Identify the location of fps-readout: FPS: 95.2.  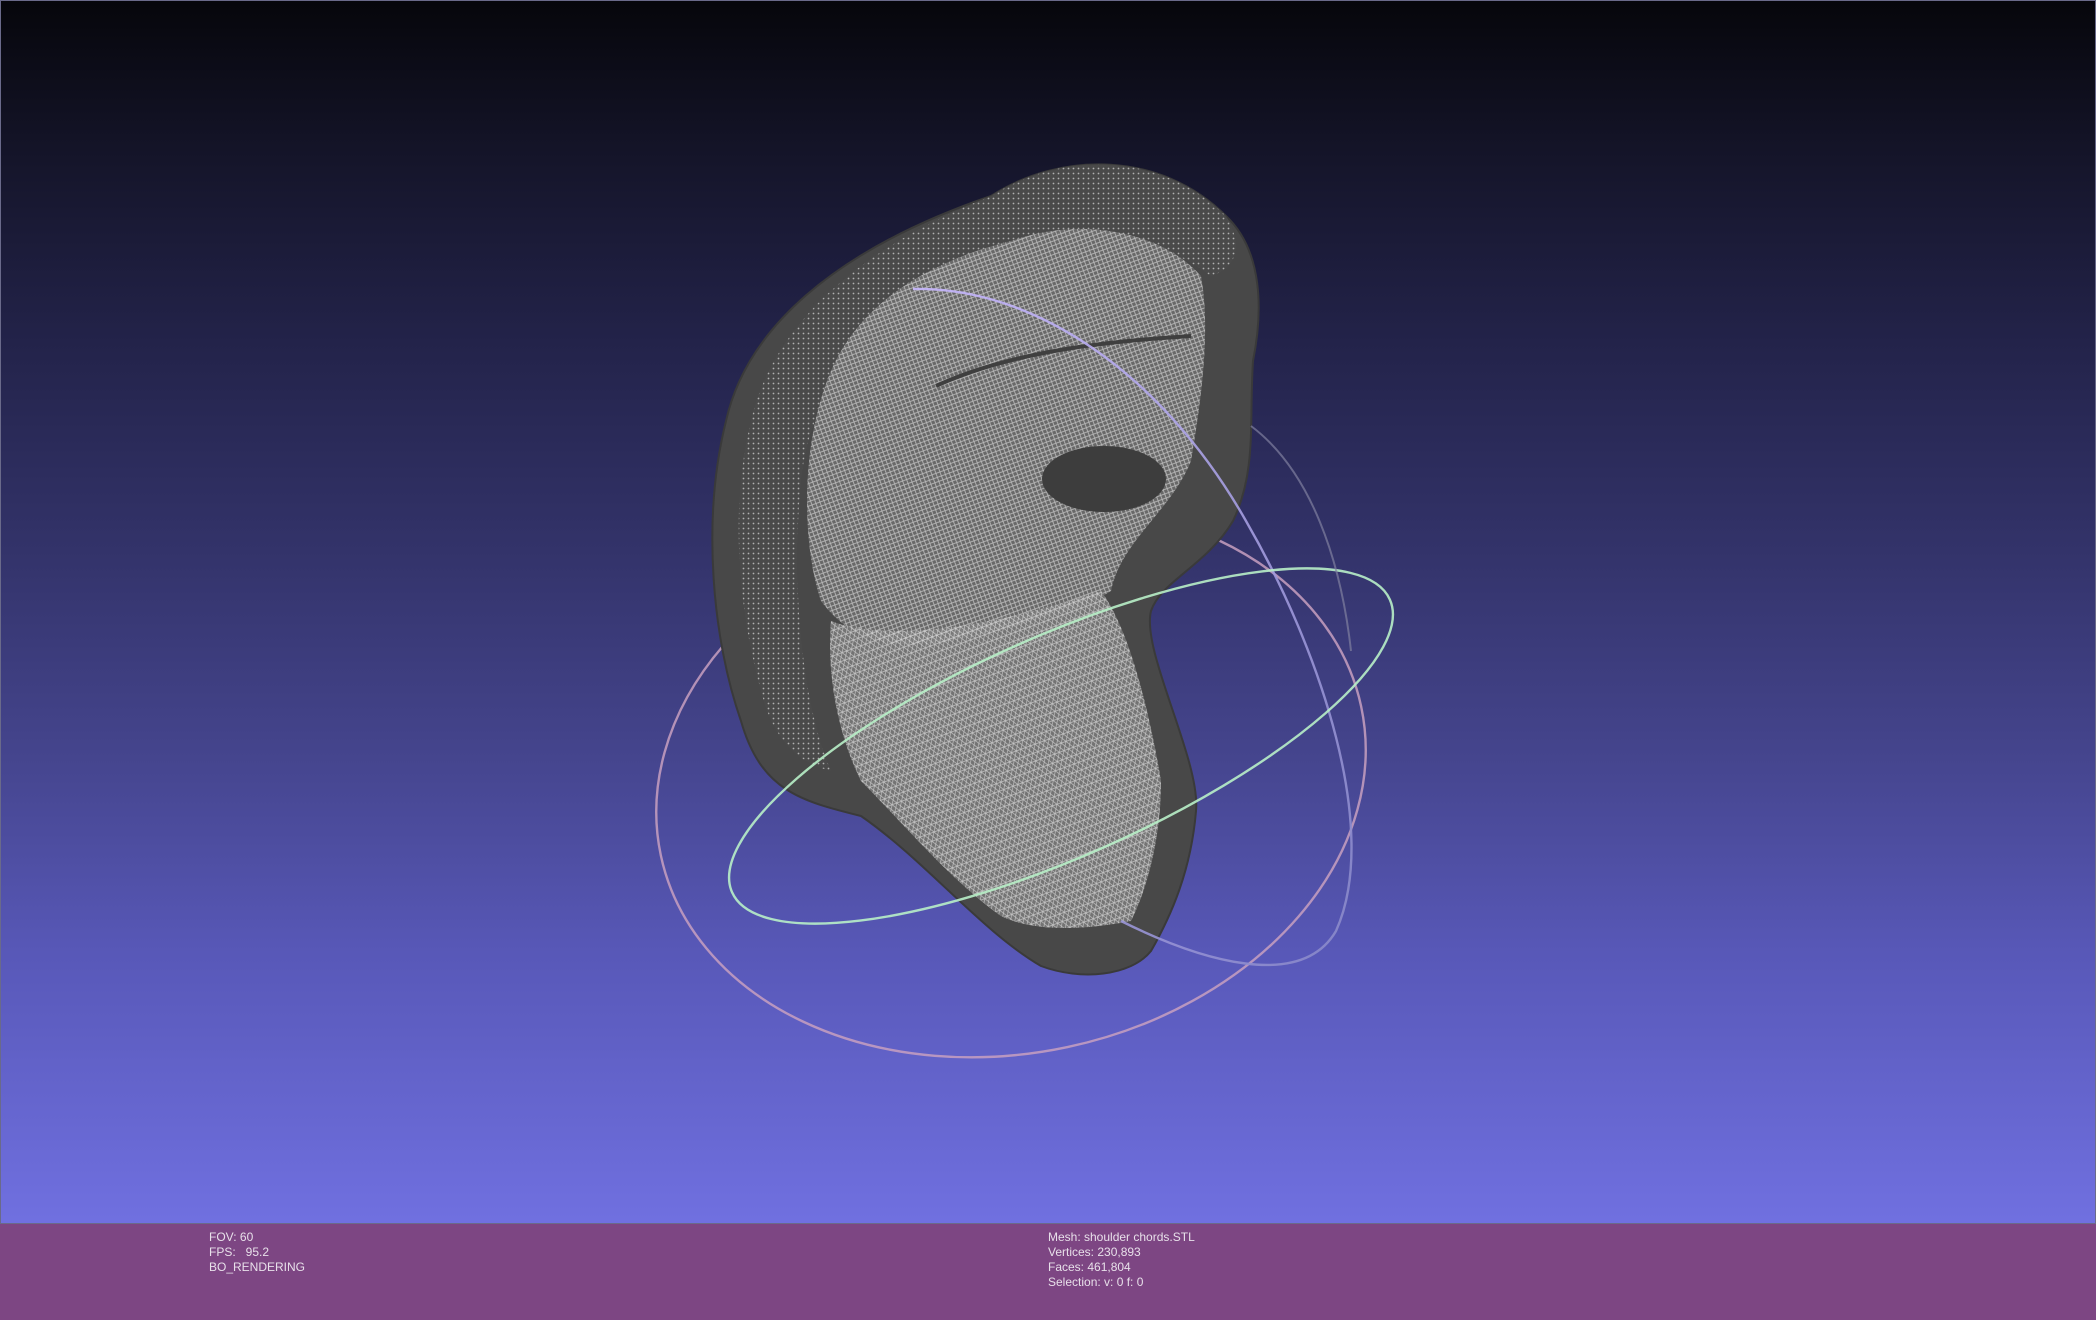
(239, 1252).